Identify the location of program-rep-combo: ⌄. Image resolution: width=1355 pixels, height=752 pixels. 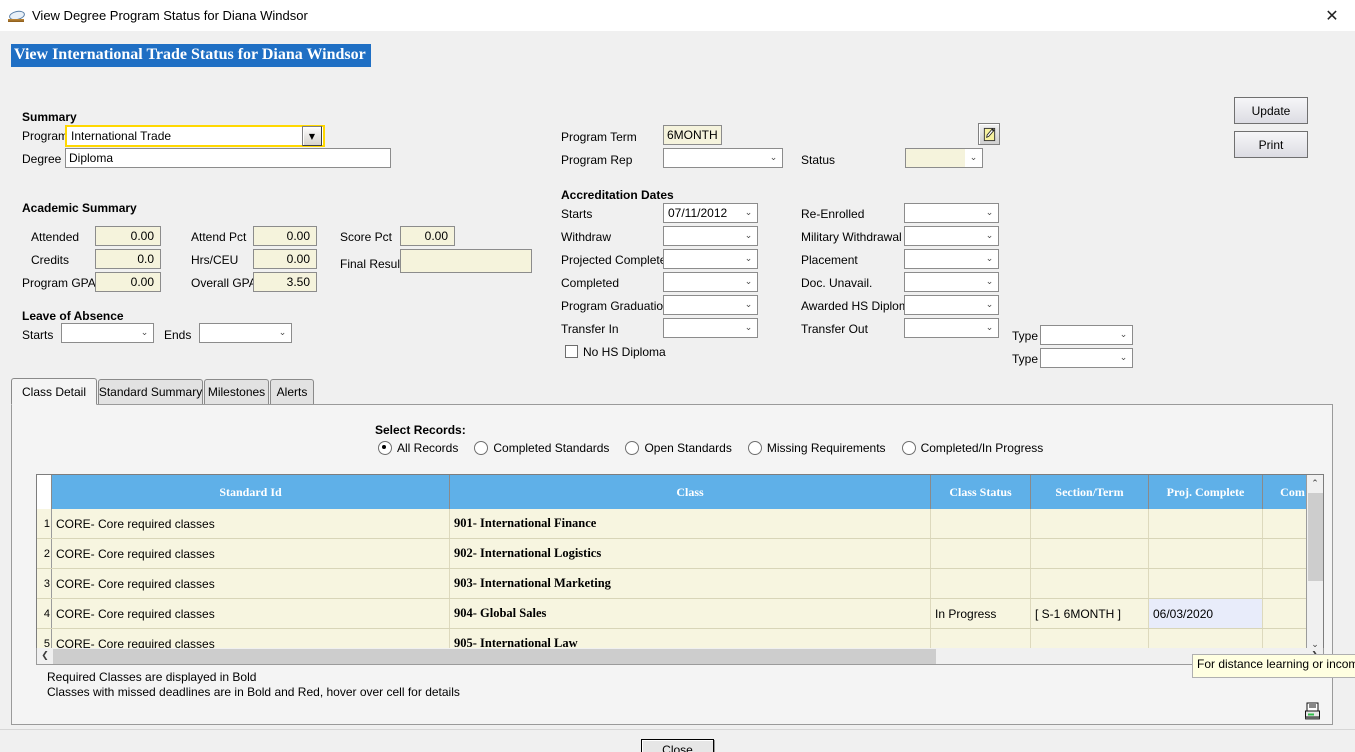
(723, 158).